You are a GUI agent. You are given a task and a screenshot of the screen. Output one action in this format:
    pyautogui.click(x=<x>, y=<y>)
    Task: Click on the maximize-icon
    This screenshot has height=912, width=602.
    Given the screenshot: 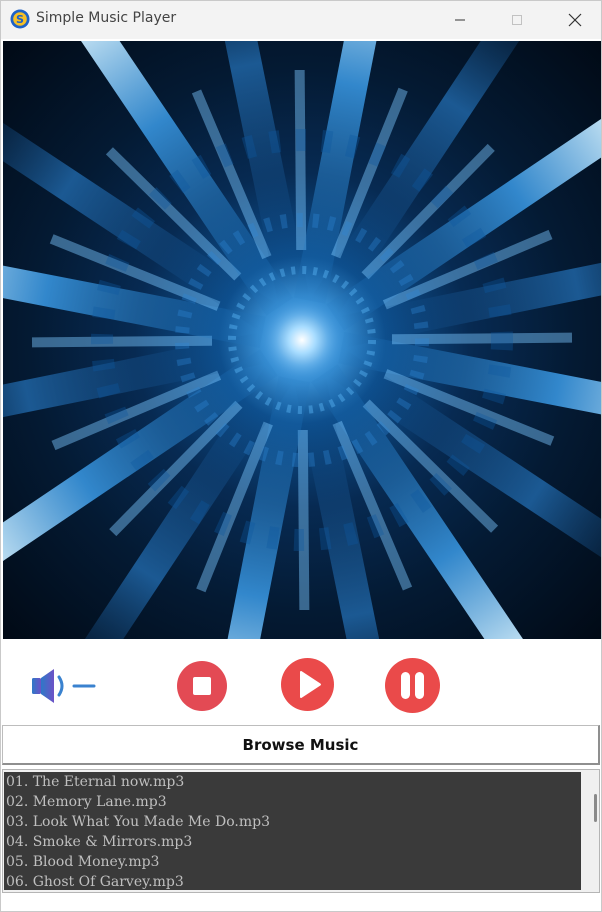 What is the action you would take?
    pyautogui.click(x=517, y=20)
    